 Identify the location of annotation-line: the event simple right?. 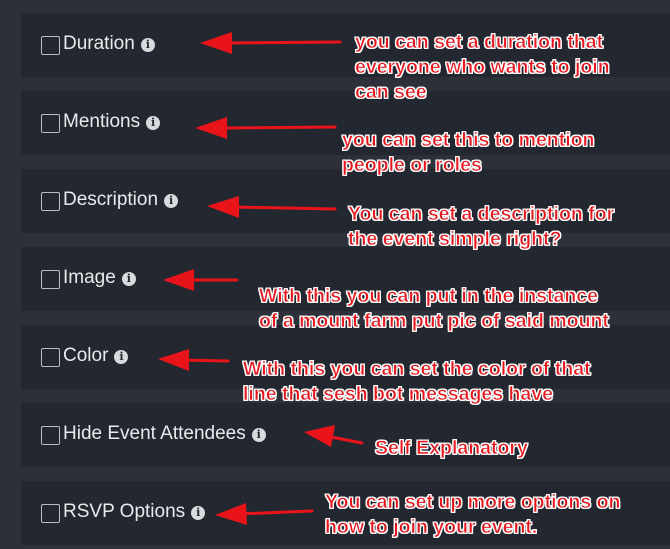
(455, 239).